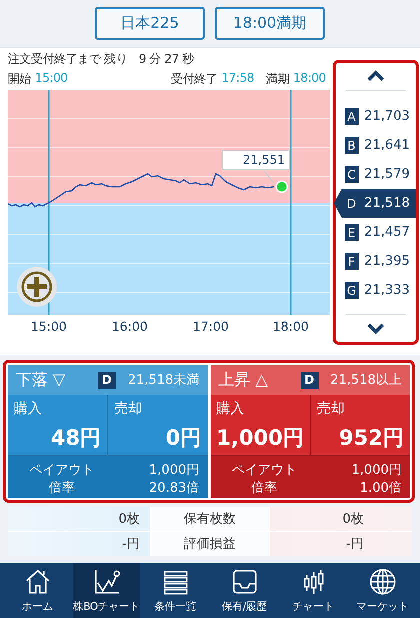 Image resolution: width=420 pixels, height=618 pixels. Describe the element at coordinates (243, 380) in the screenshot. I see `direction-label: 上昇 △` at that location.